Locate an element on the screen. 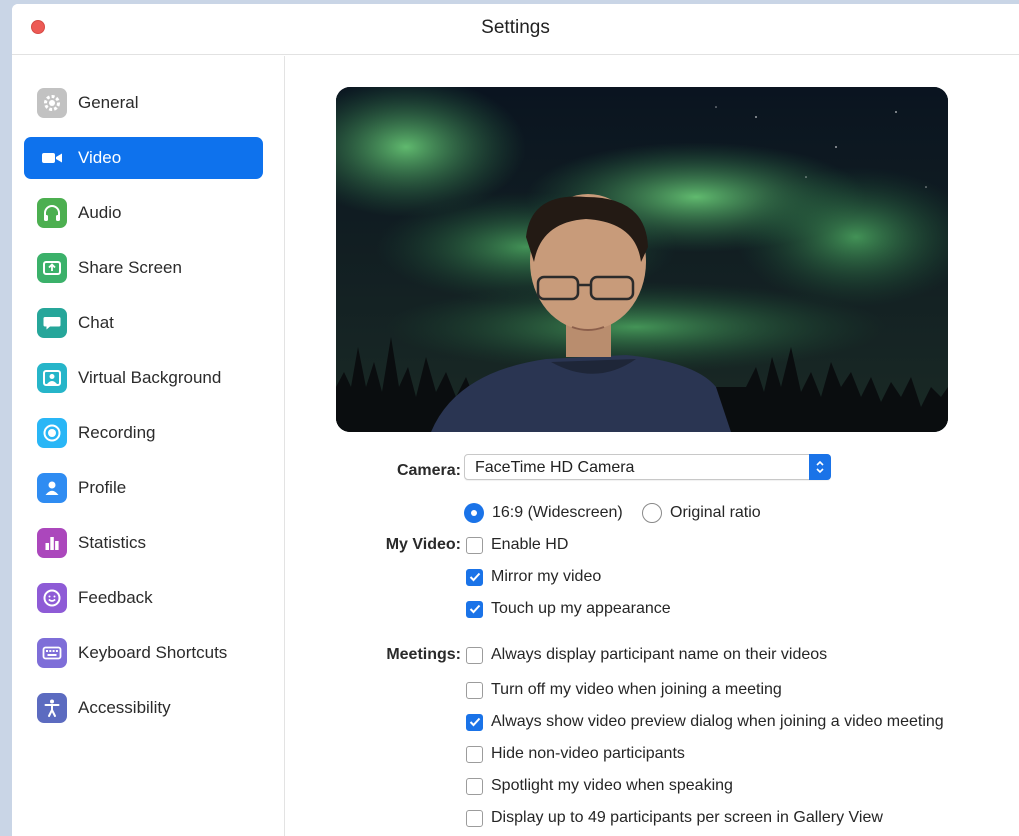 Image resolution: width=1019 pixels, height=836 pixels. sidebar-item-chat: Chat is located at coordinates (143, 323).